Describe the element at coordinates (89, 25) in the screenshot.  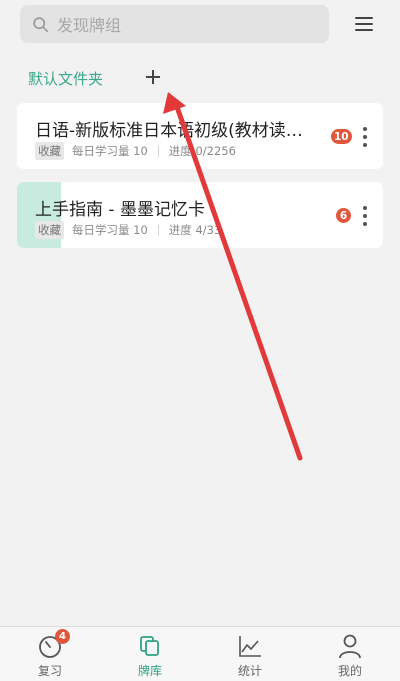
I see `search-placeholder: 发现牌组` at that location.